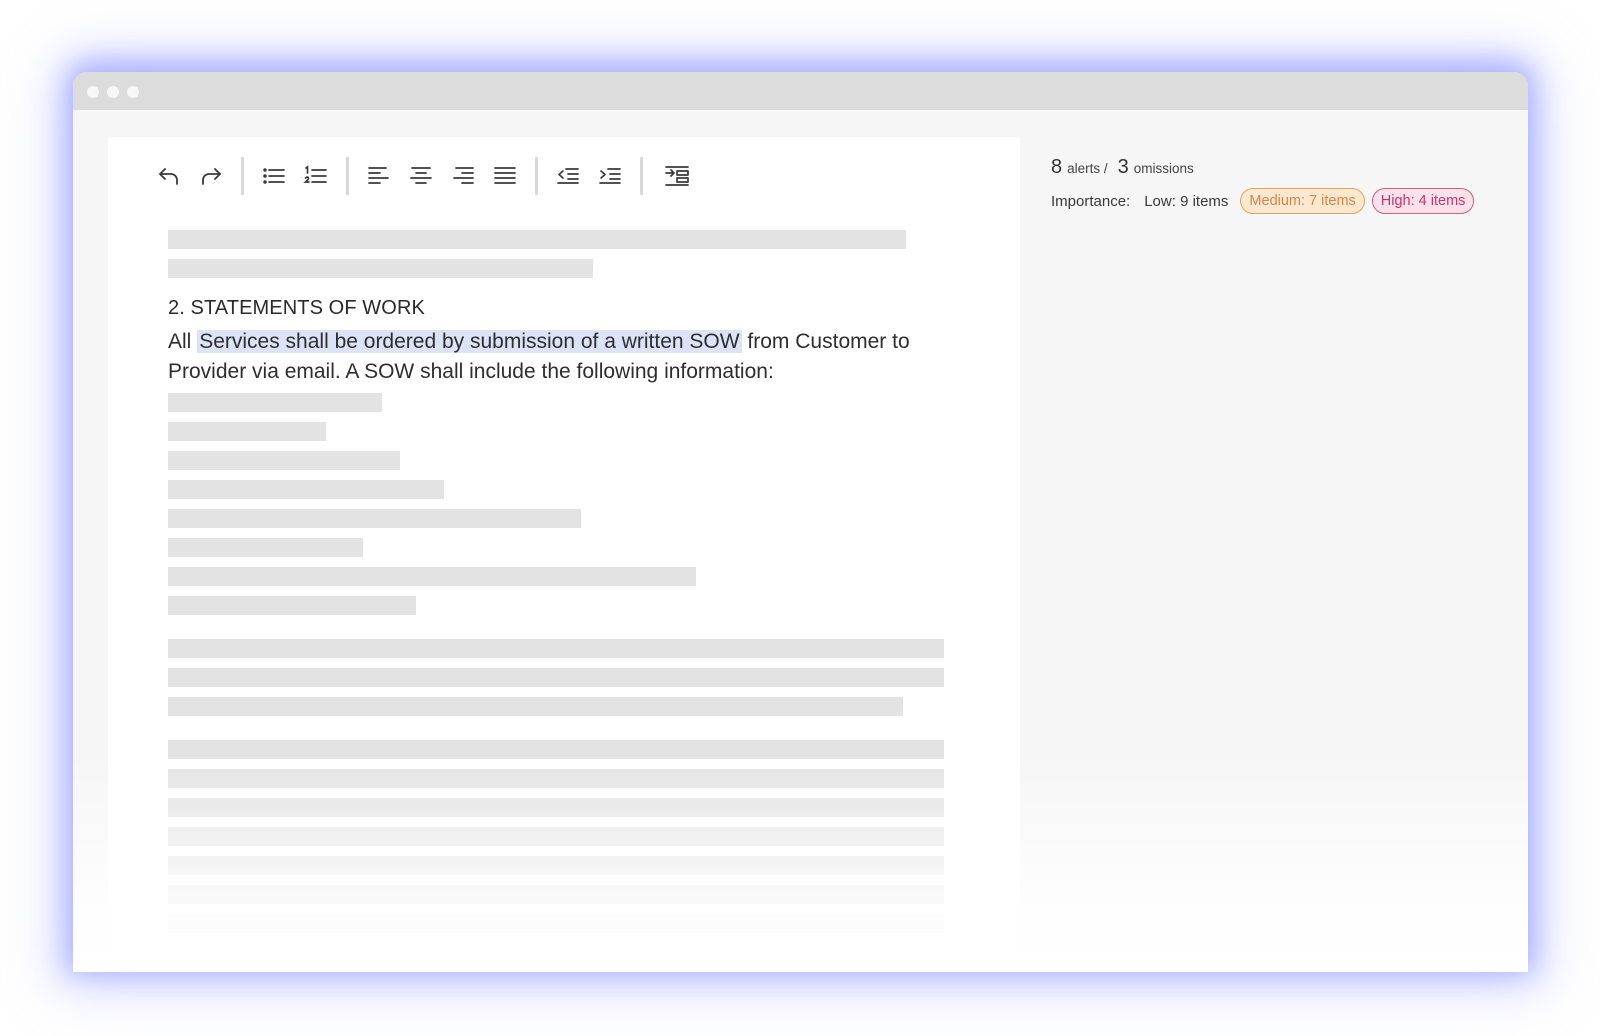 The image size is (1600, 1036). I want to click on indent-button, so click(610, 176).